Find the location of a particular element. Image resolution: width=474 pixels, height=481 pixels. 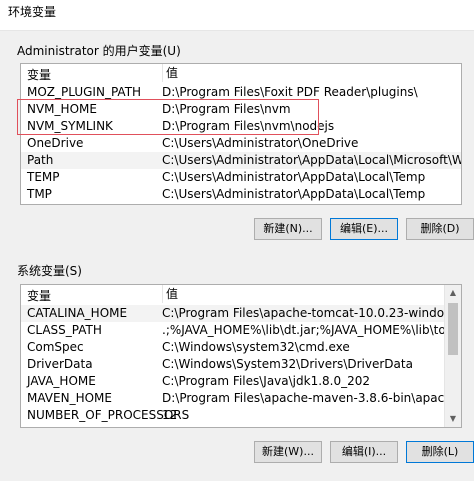

table-row: NVM_HOME D:\Program Files\nvm is located at coordinates (241, 109).